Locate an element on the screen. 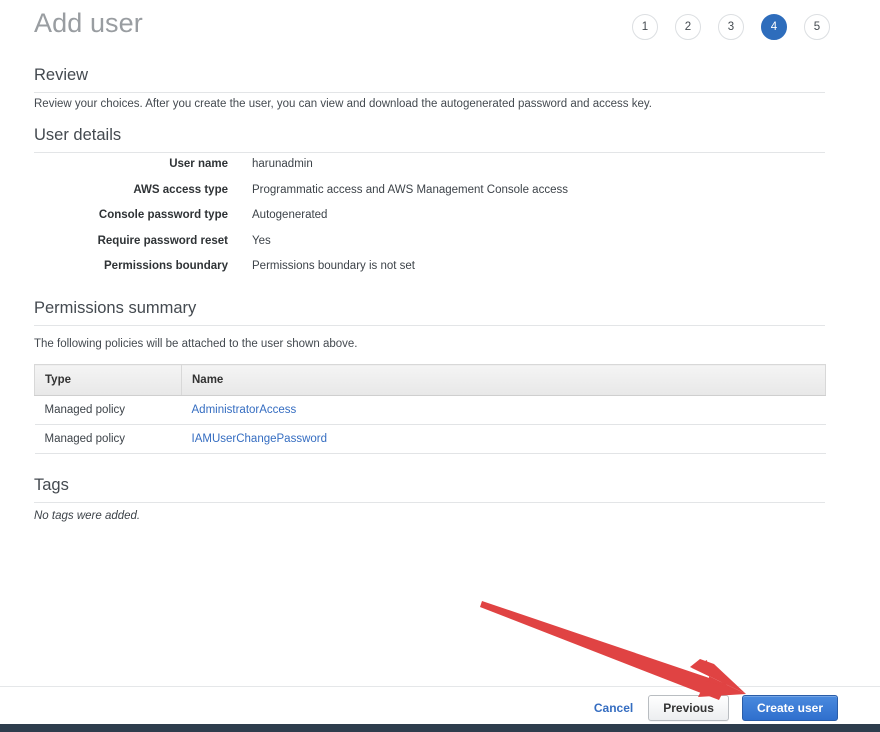 The image size is (880, 732). detail-value: Autogenerated is located at coordinates (290, 215).